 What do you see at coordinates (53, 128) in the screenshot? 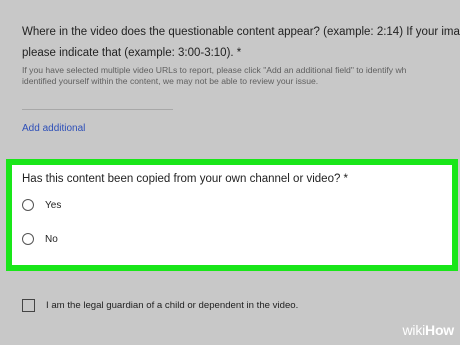
I see `add-additional-link: Add additional` at bounding box center [53, 128].